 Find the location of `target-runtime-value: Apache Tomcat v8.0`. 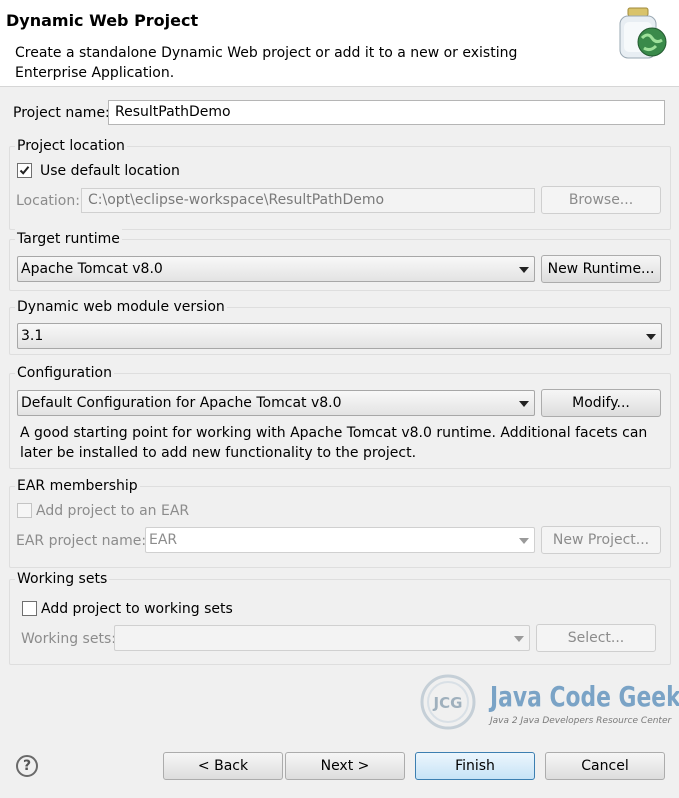

target-runtime-value: Apache Tomcat v8.0 is located at coordinates (92, 269).